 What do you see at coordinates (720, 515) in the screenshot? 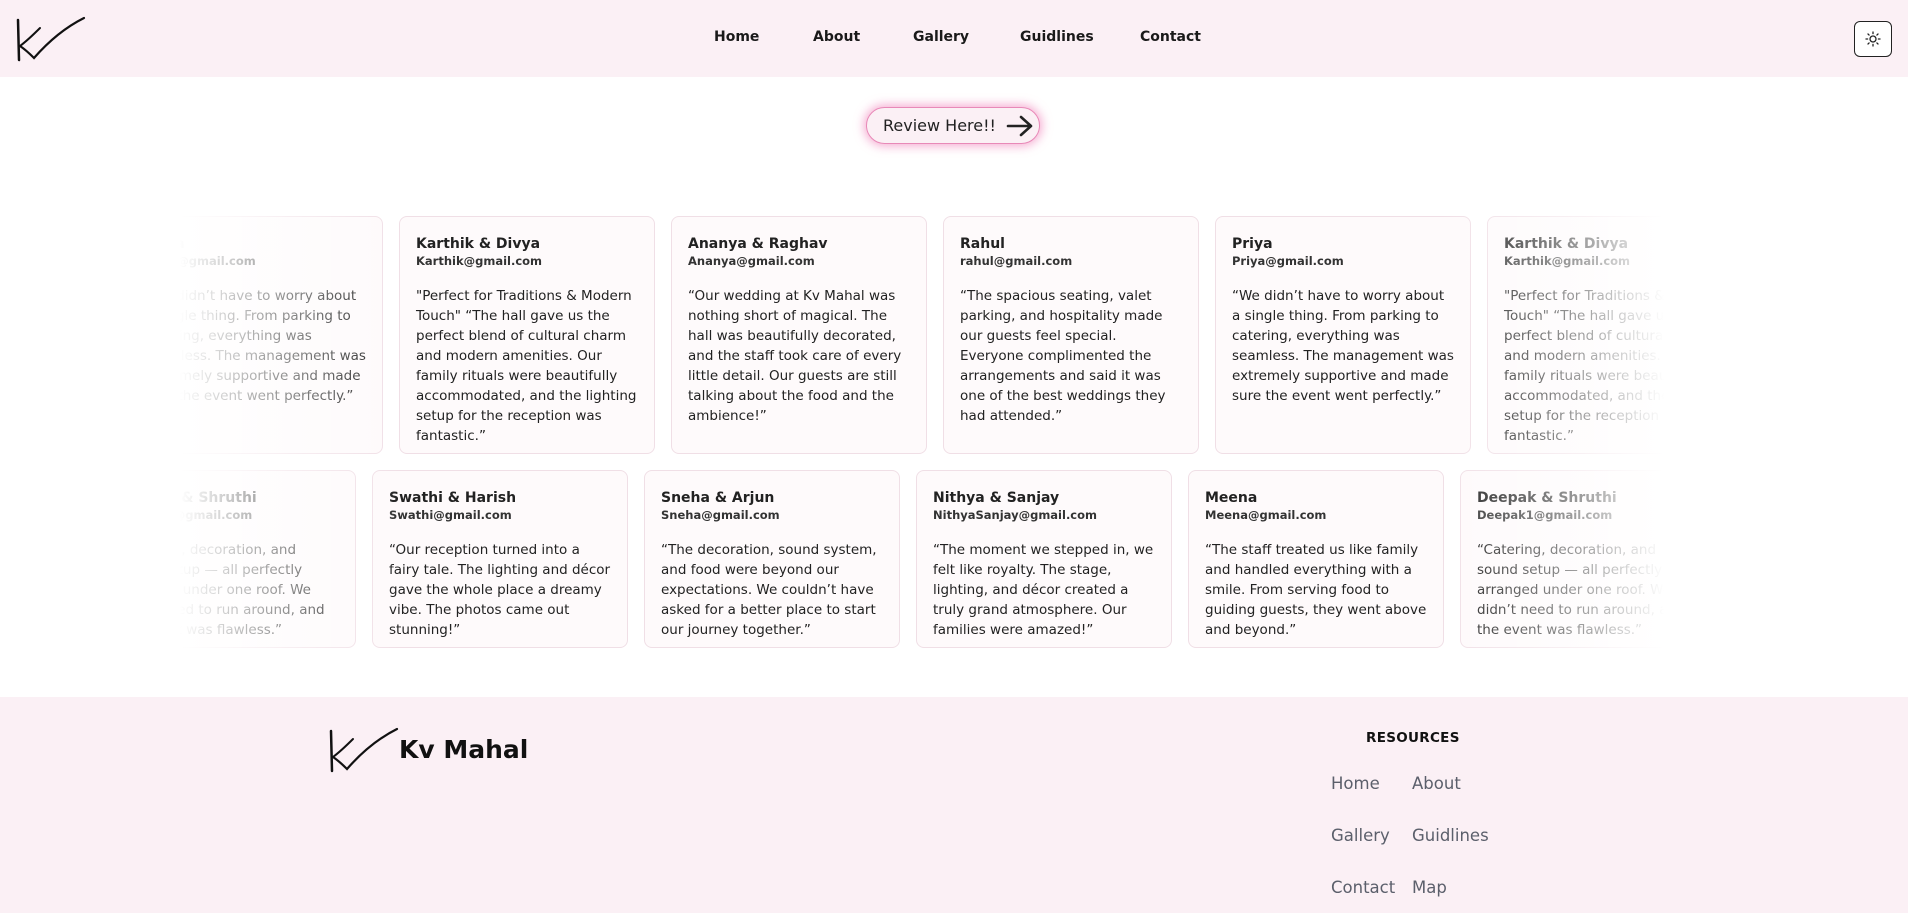
I see `reviewer-email: Sneha@gmail.com` at bounding box center [720, 515].